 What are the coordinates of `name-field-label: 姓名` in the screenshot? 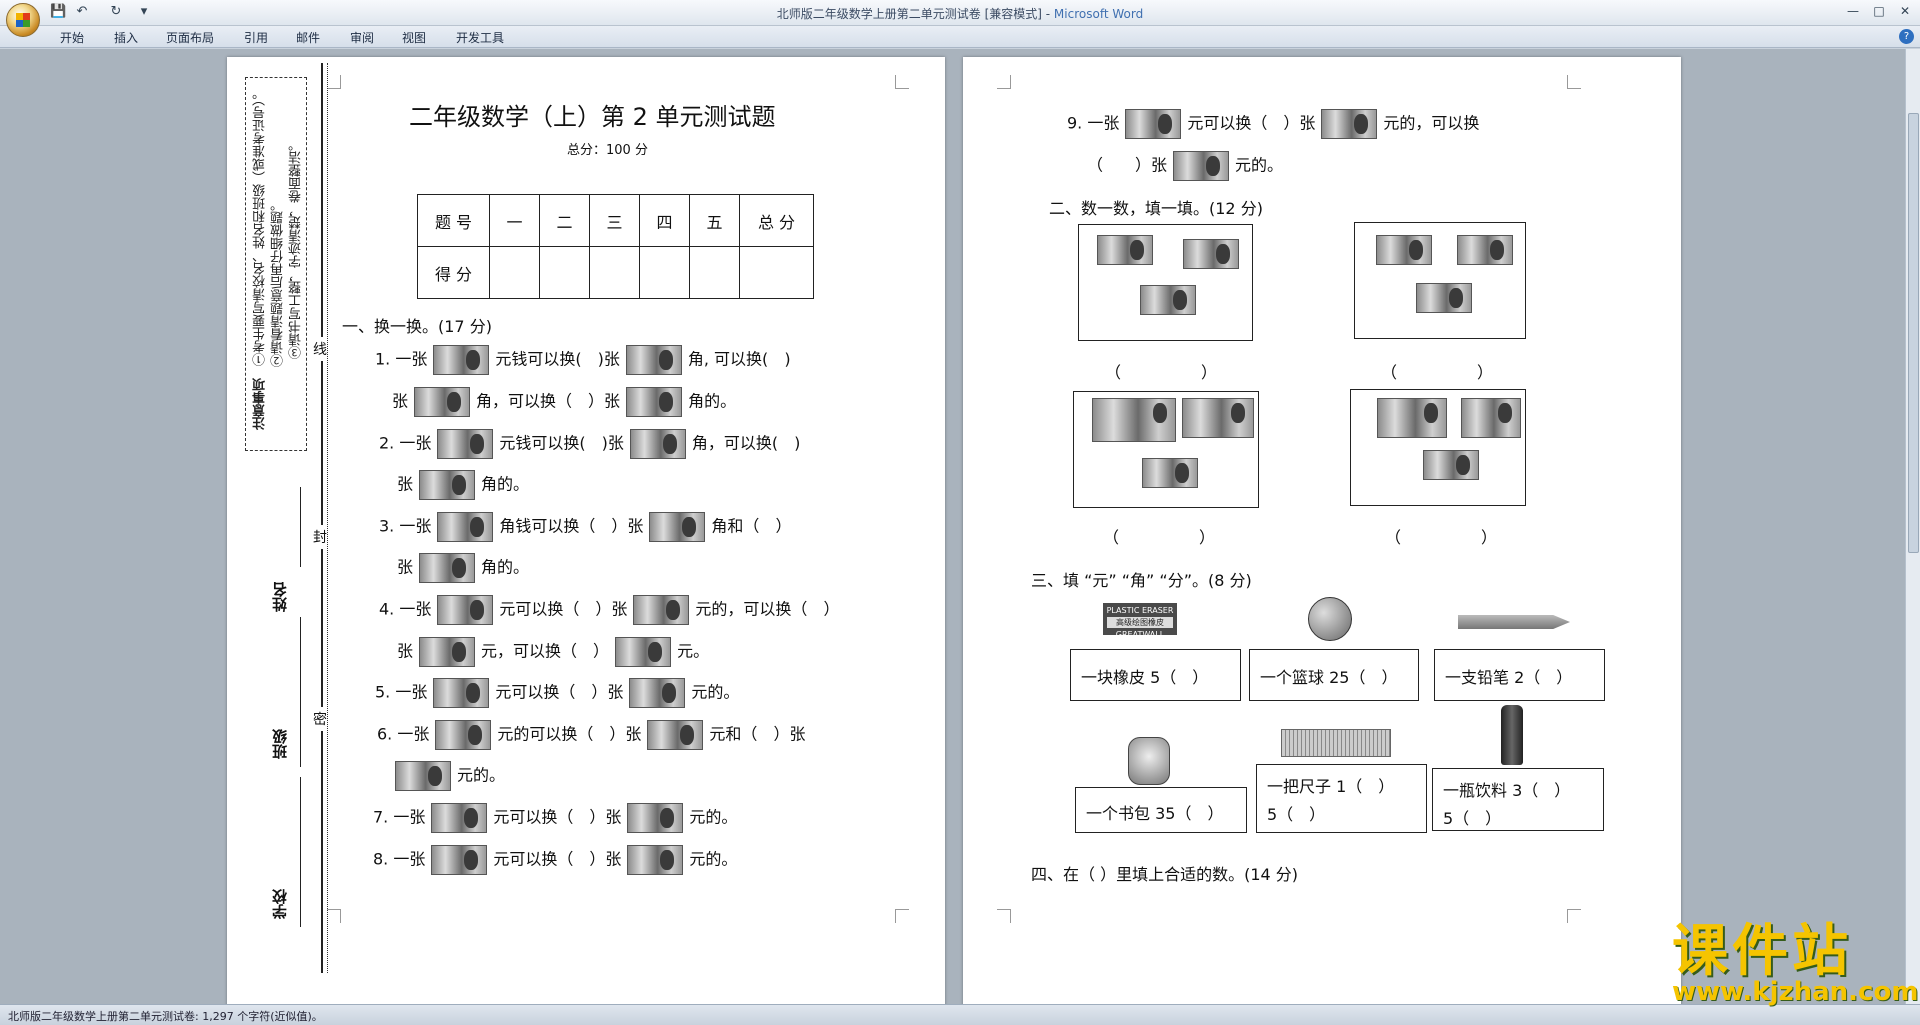 It's located at (280, 597).